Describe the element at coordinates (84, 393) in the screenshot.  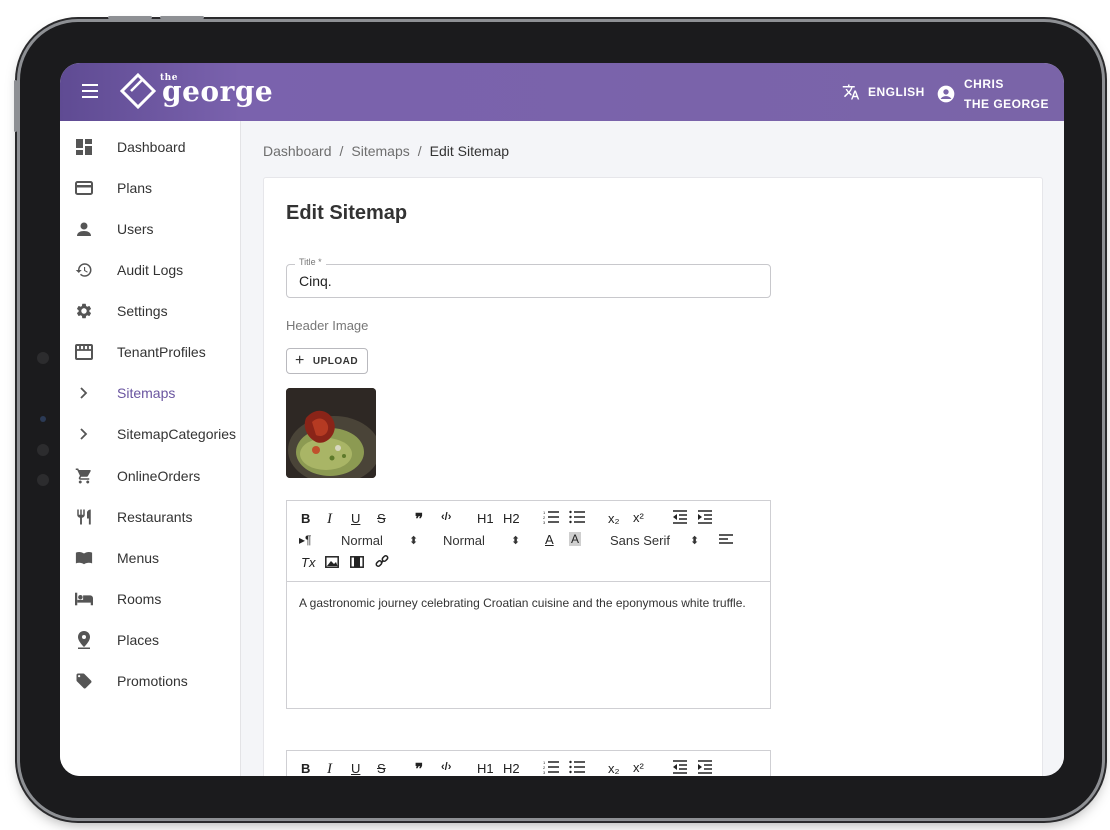
I see `chevron-right-icon` at that location.